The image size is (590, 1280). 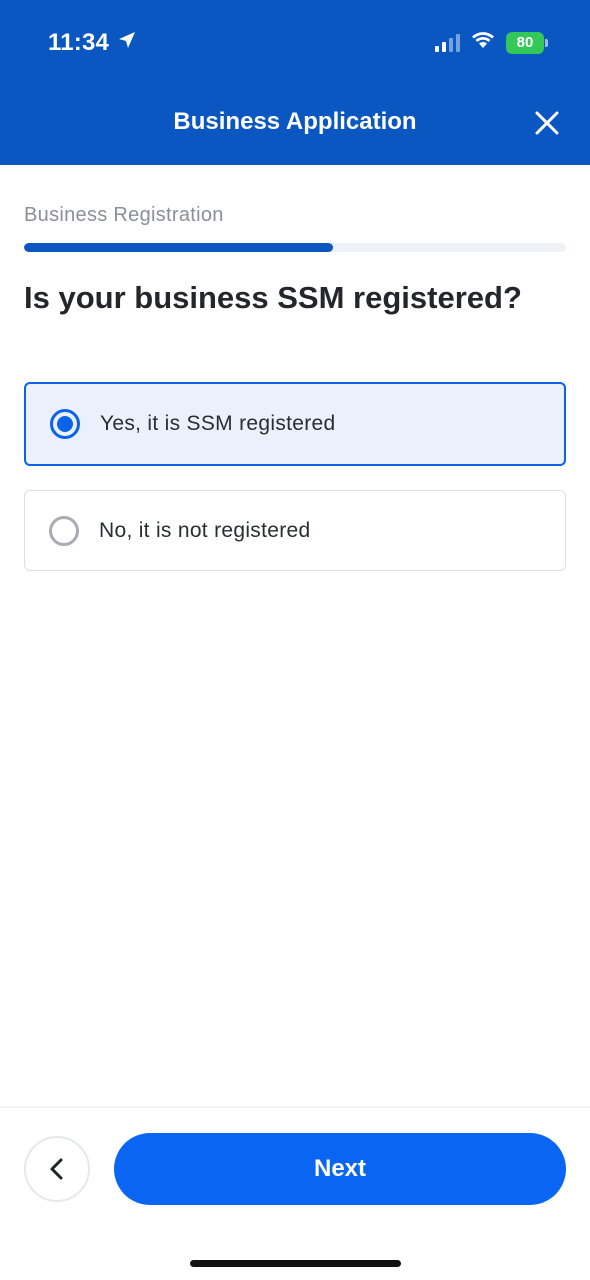 What do you see at coordinates (178, 247) in the screenshot?
I see `progress-fill` at bounding box center [178, 247].